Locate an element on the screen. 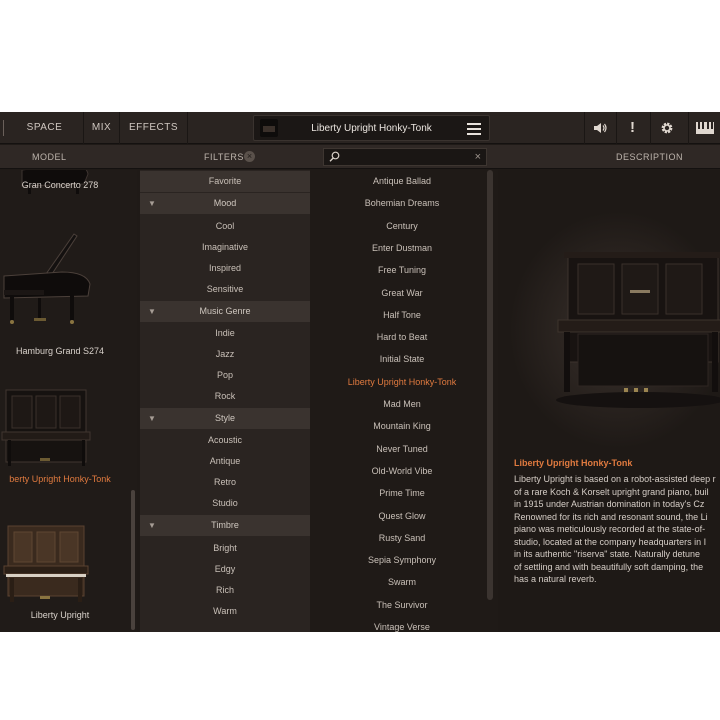 This screenshot has height=720, width=720. alert-icon: ! is located at coordinates (632, 128).